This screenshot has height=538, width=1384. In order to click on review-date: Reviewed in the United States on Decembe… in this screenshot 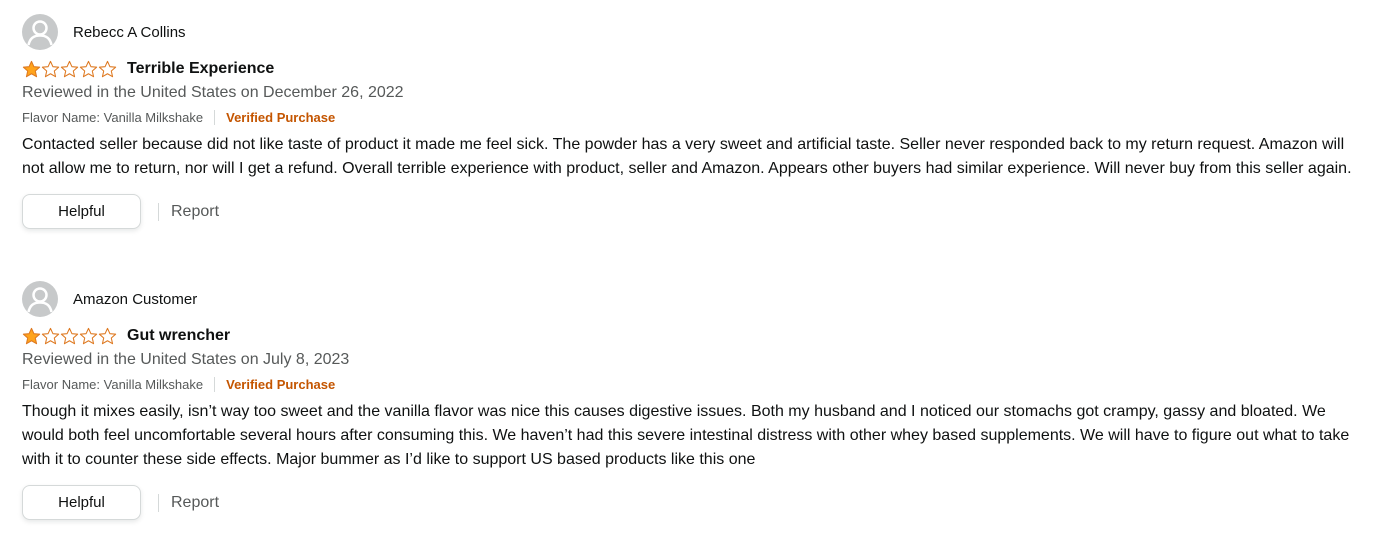, I will do `click(213, 92)`.